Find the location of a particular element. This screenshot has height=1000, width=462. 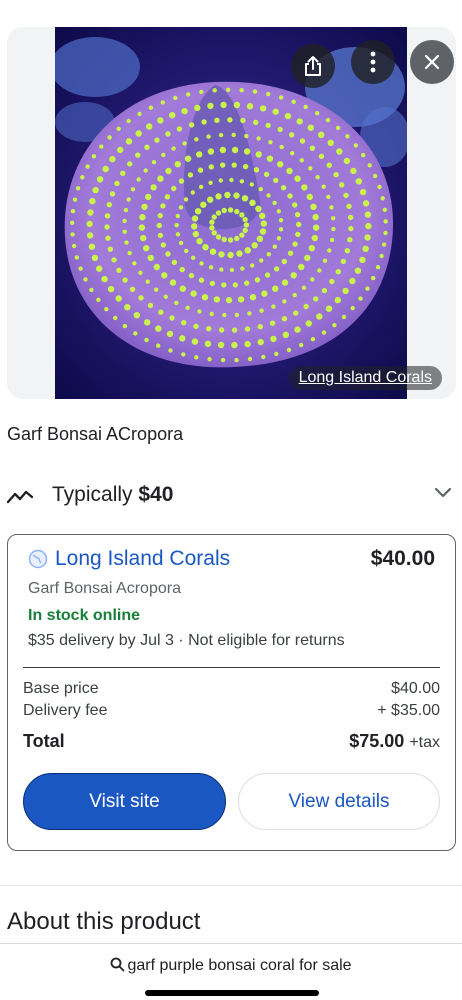

search-query-text: garf purple bonsai coral for sale is located at coordinates (239, 965).